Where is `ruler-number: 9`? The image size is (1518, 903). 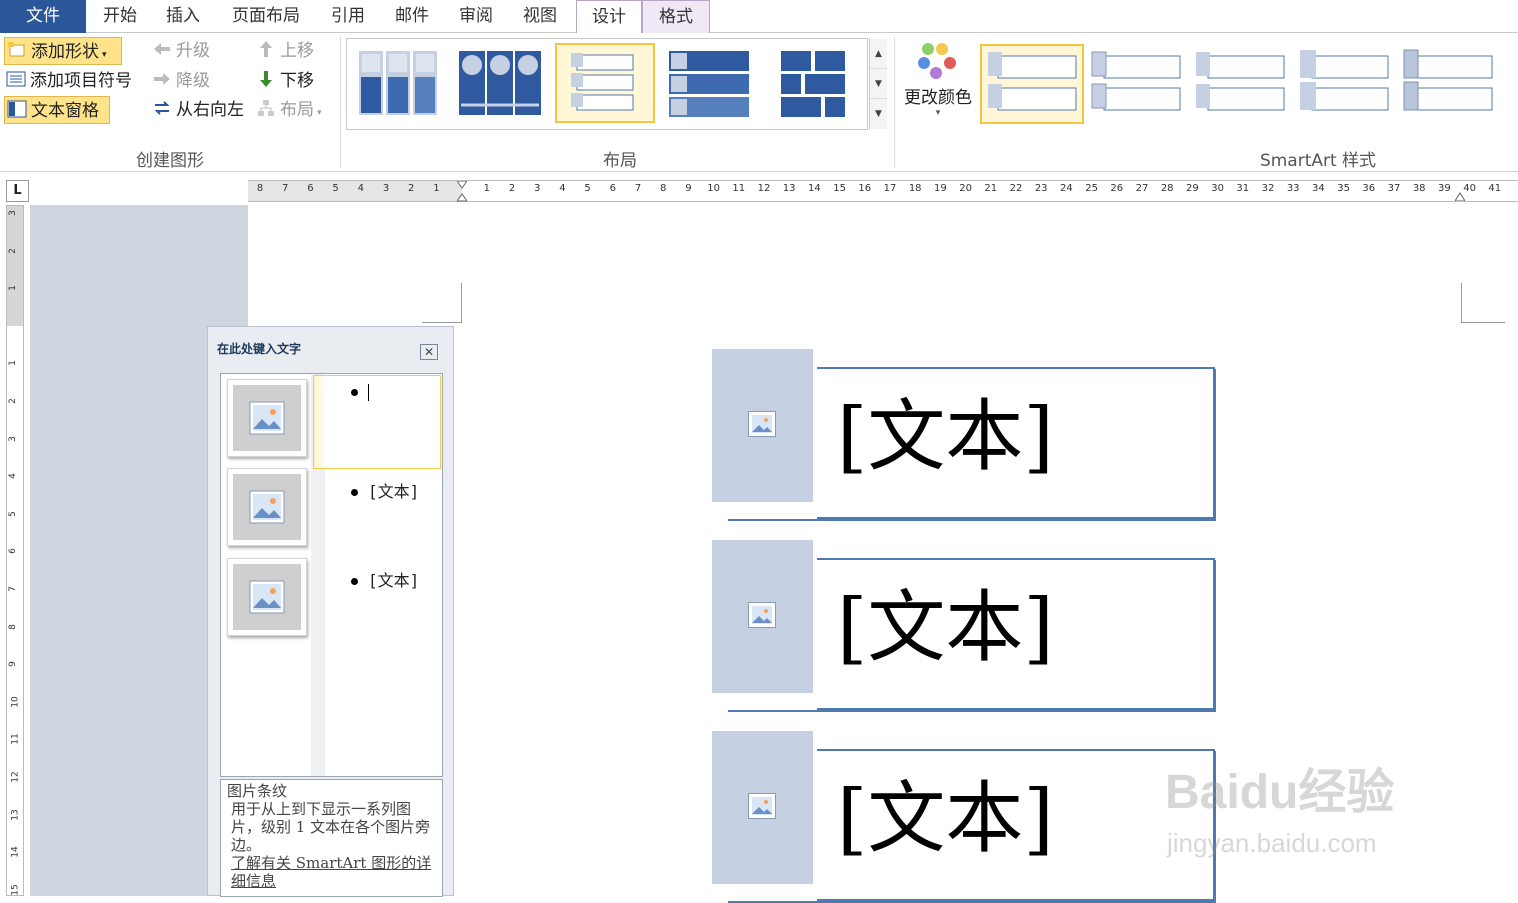 ruler-number: 9 is located at coordinates (12, 664).